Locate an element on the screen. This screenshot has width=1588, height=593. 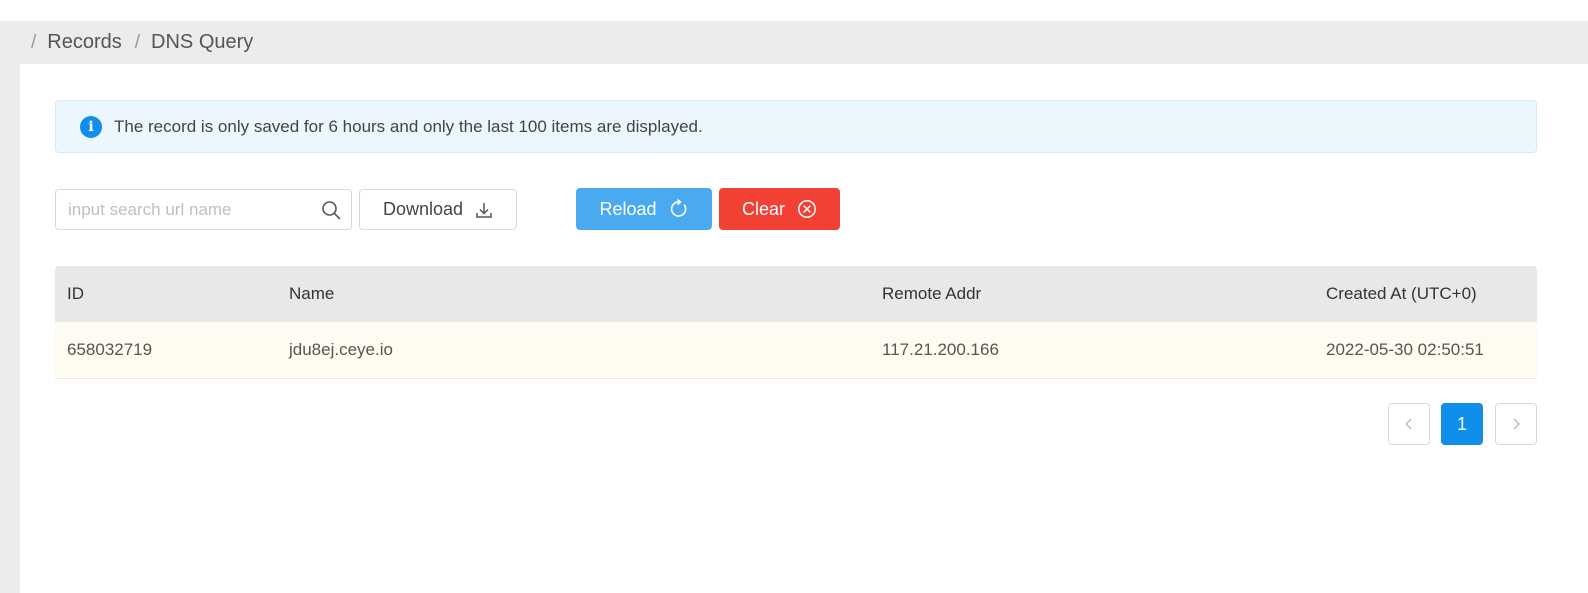
pagination-next-button is located at coordinates (1516, 424).